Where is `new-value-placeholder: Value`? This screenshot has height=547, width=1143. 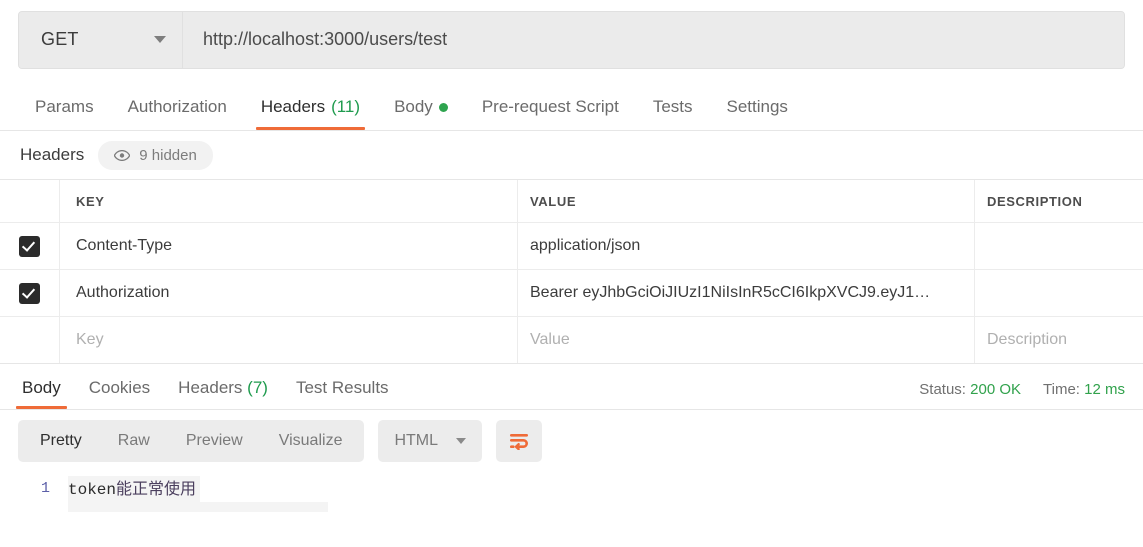
new-value-placeholder: Value is located at coordinates (550, 339).